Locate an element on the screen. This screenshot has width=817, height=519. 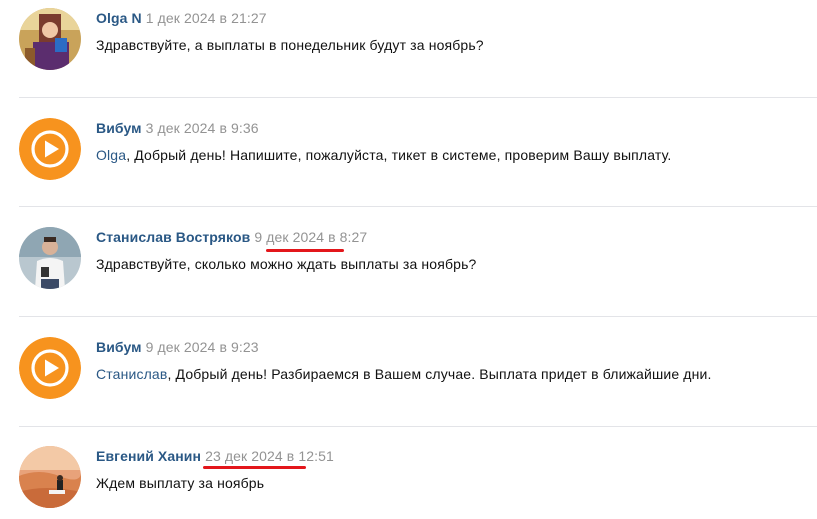
mention-link: Olga is located at coordinates (111, 155).